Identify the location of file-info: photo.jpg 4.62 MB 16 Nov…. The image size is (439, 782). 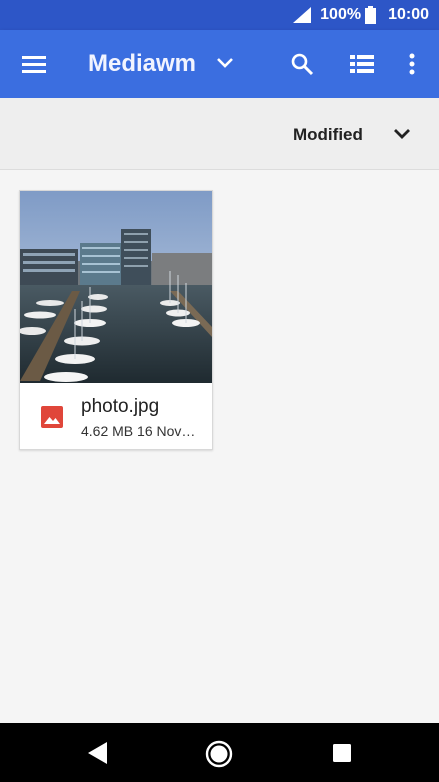
(116, 416).